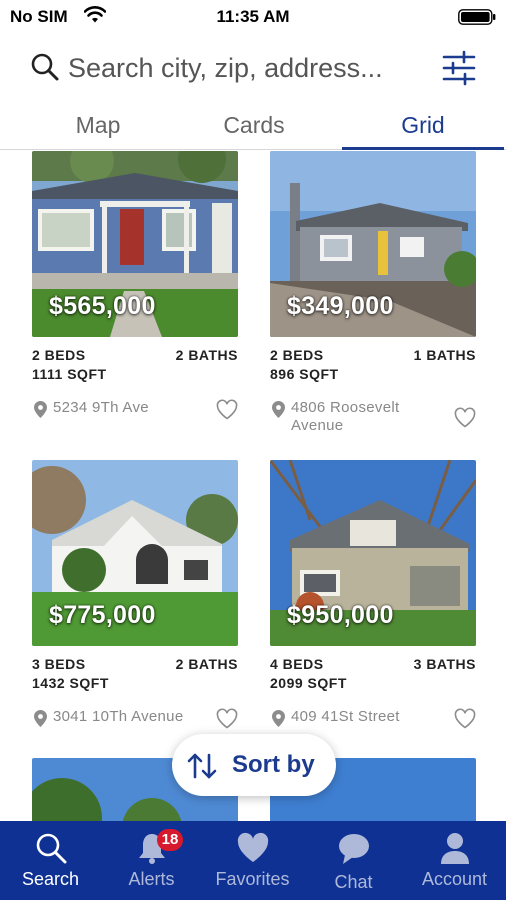  Describe the element at coordinates (102, 306) in the screenshot. I see `listing-price: $565,000` at that location.